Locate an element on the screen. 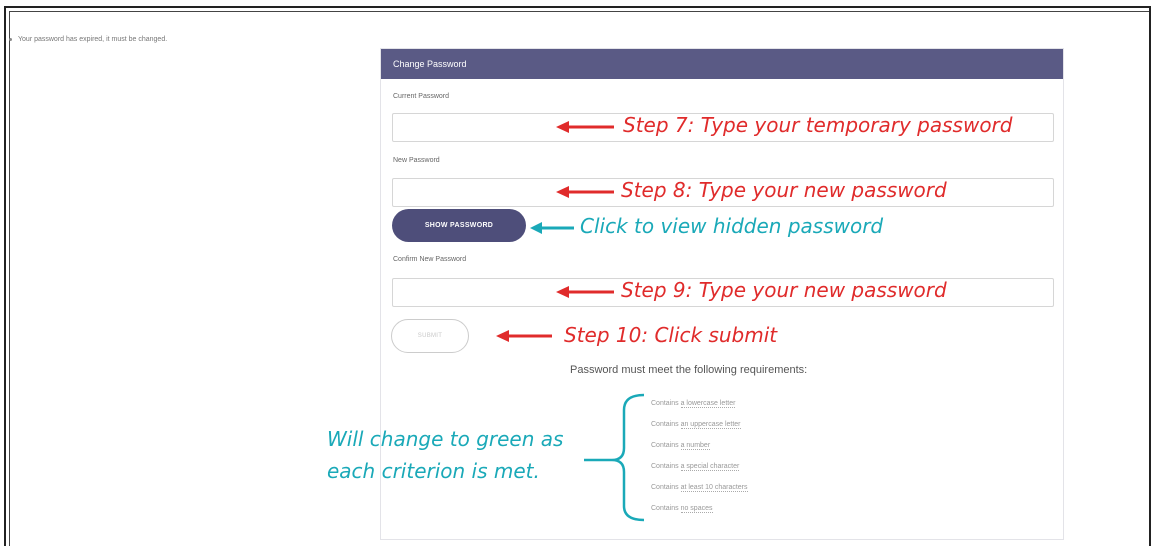  green-annotation-line: Will change to green as is located at coordinates (445, 439).